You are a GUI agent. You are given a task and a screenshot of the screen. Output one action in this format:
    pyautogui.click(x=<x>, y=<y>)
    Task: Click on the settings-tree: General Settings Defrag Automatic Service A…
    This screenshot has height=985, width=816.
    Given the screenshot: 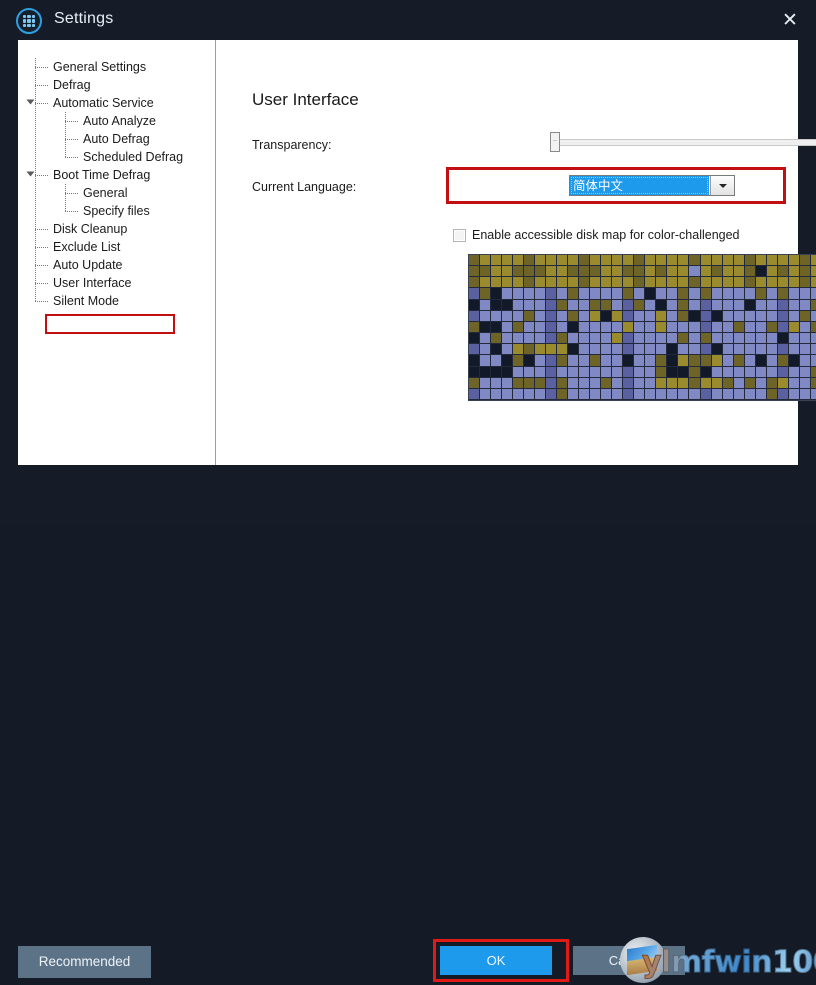 What is the action you would take?
    pyautogui.click(x=121, y=184)
    